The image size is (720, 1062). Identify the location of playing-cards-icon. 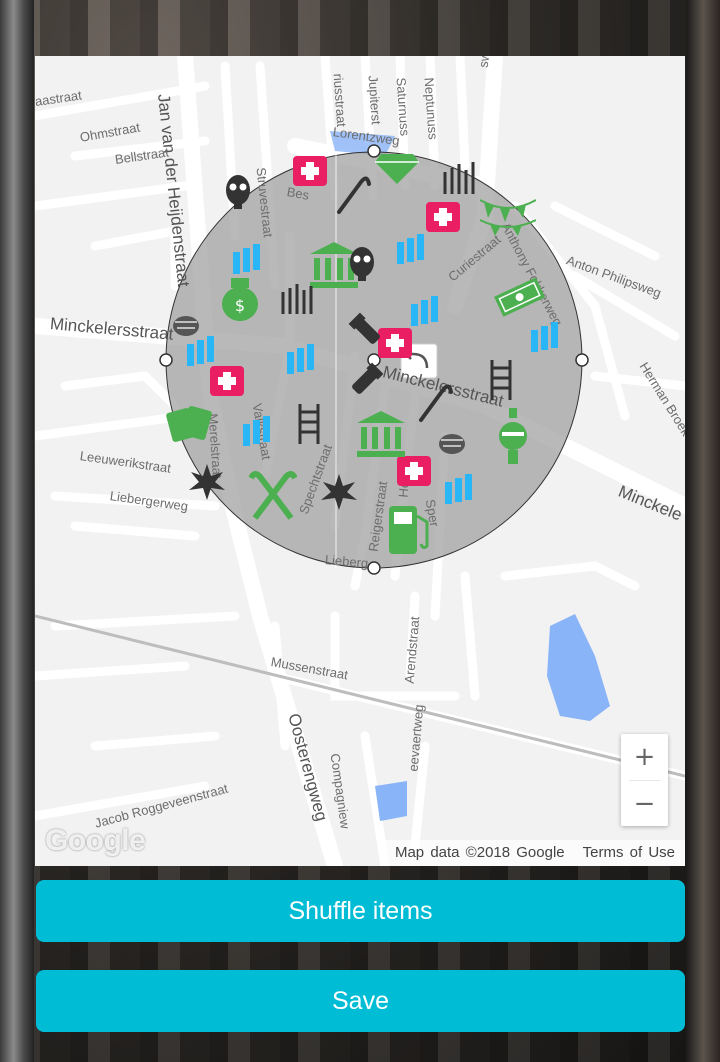
(190, 423).